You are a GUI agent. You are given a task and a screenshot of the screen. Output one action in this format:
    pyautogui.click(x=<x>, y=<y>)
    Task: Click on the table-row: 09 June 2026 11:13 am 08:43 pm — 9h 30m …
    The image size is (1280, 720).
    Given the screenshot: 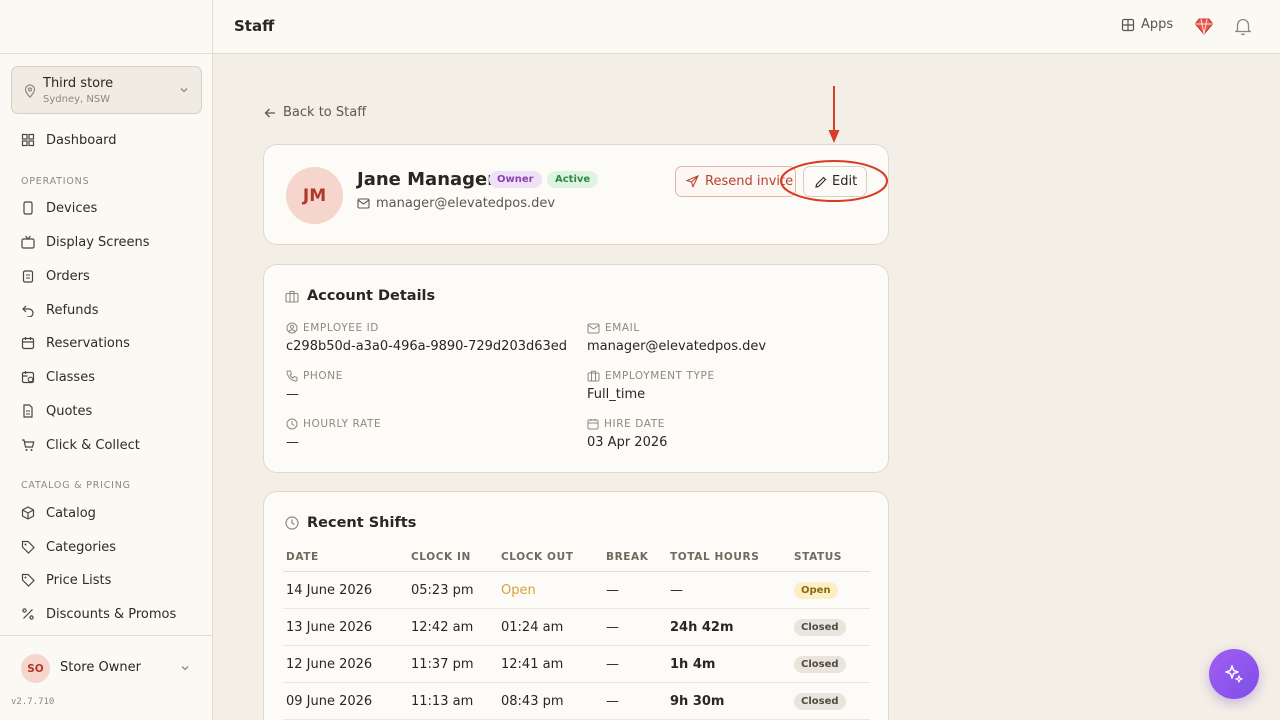 What is the action you would take?
    pyautogui.click(x=576, y=701)
    